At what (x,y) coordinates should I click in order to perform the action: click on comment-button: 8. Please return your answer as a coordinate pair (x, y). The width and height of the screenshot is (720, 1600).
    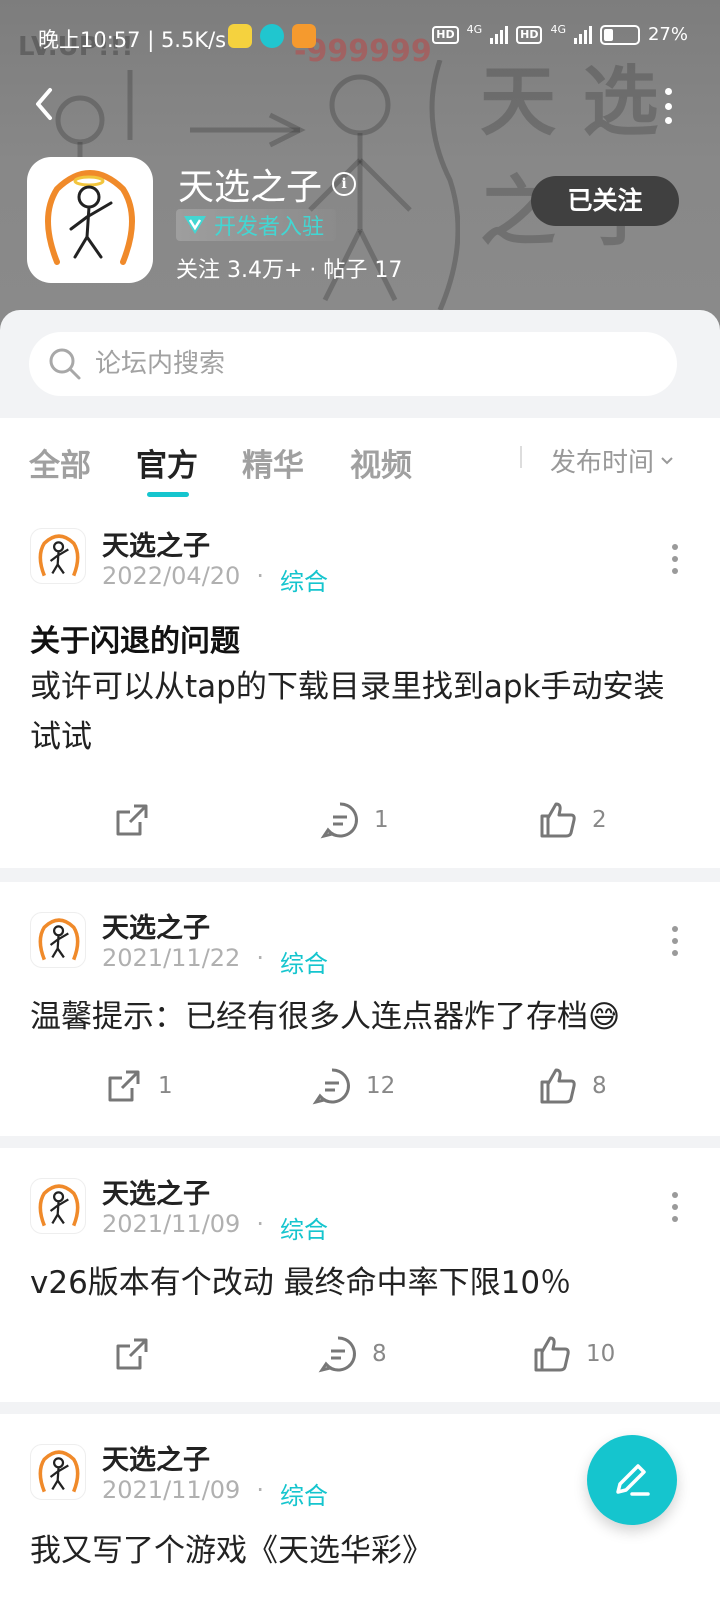
    Looking at the image, I should click on (352, 1354).